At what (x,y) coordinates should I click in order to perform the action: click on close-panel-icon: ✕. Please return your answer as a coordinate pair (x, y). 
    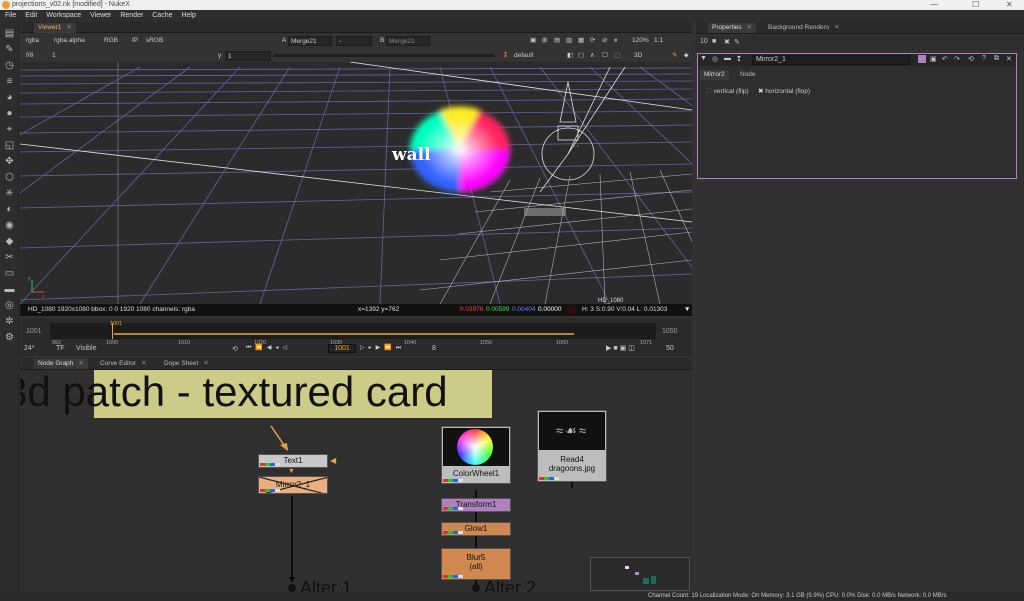
    Looking at the image, I should click on (1009, 59).